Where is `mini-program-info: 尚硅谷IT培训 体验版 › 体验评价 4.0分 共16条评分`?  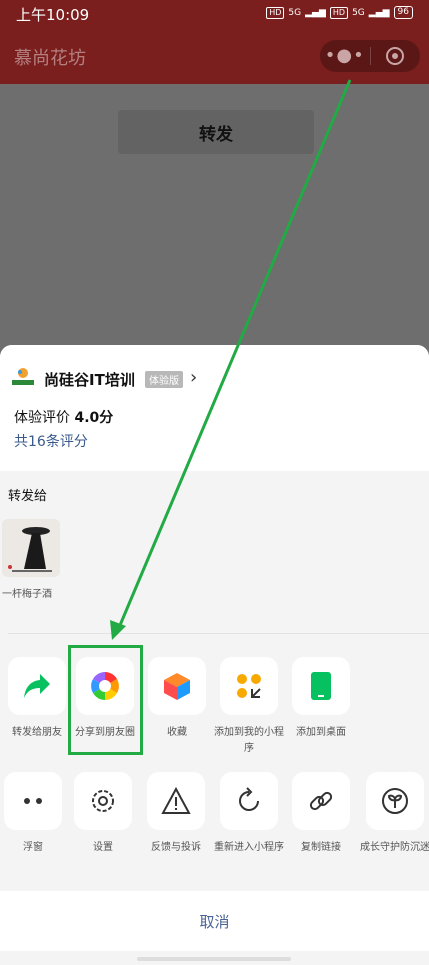 mini-program-info: 尚硅谷IT培训 体验版 › 体验评价 4.0分 共16条评分 is located at coordinates (214, 408).